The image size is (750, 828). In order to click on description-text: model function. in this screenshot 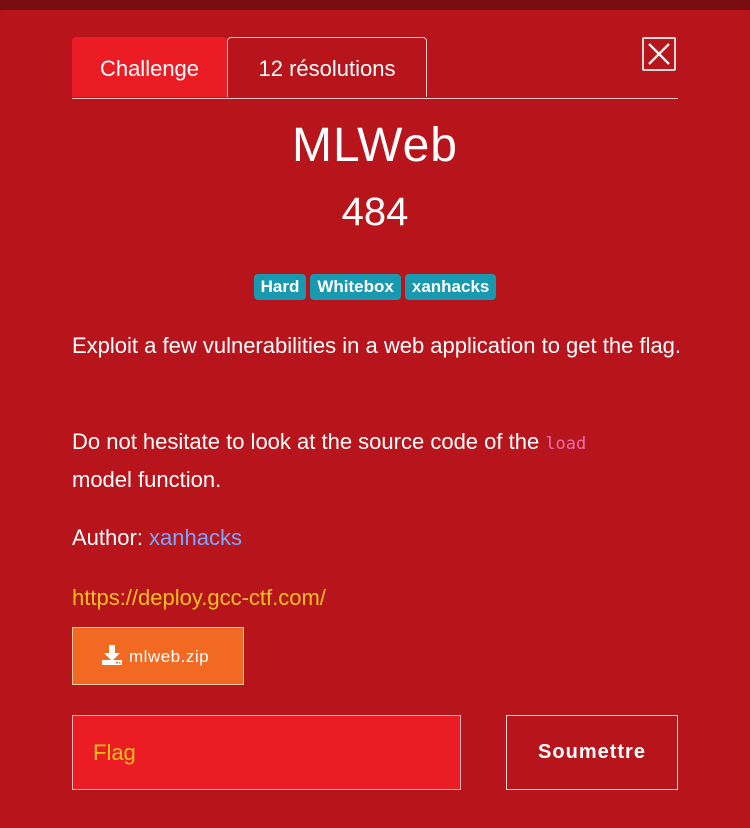, I will do `click(147, 479)`.